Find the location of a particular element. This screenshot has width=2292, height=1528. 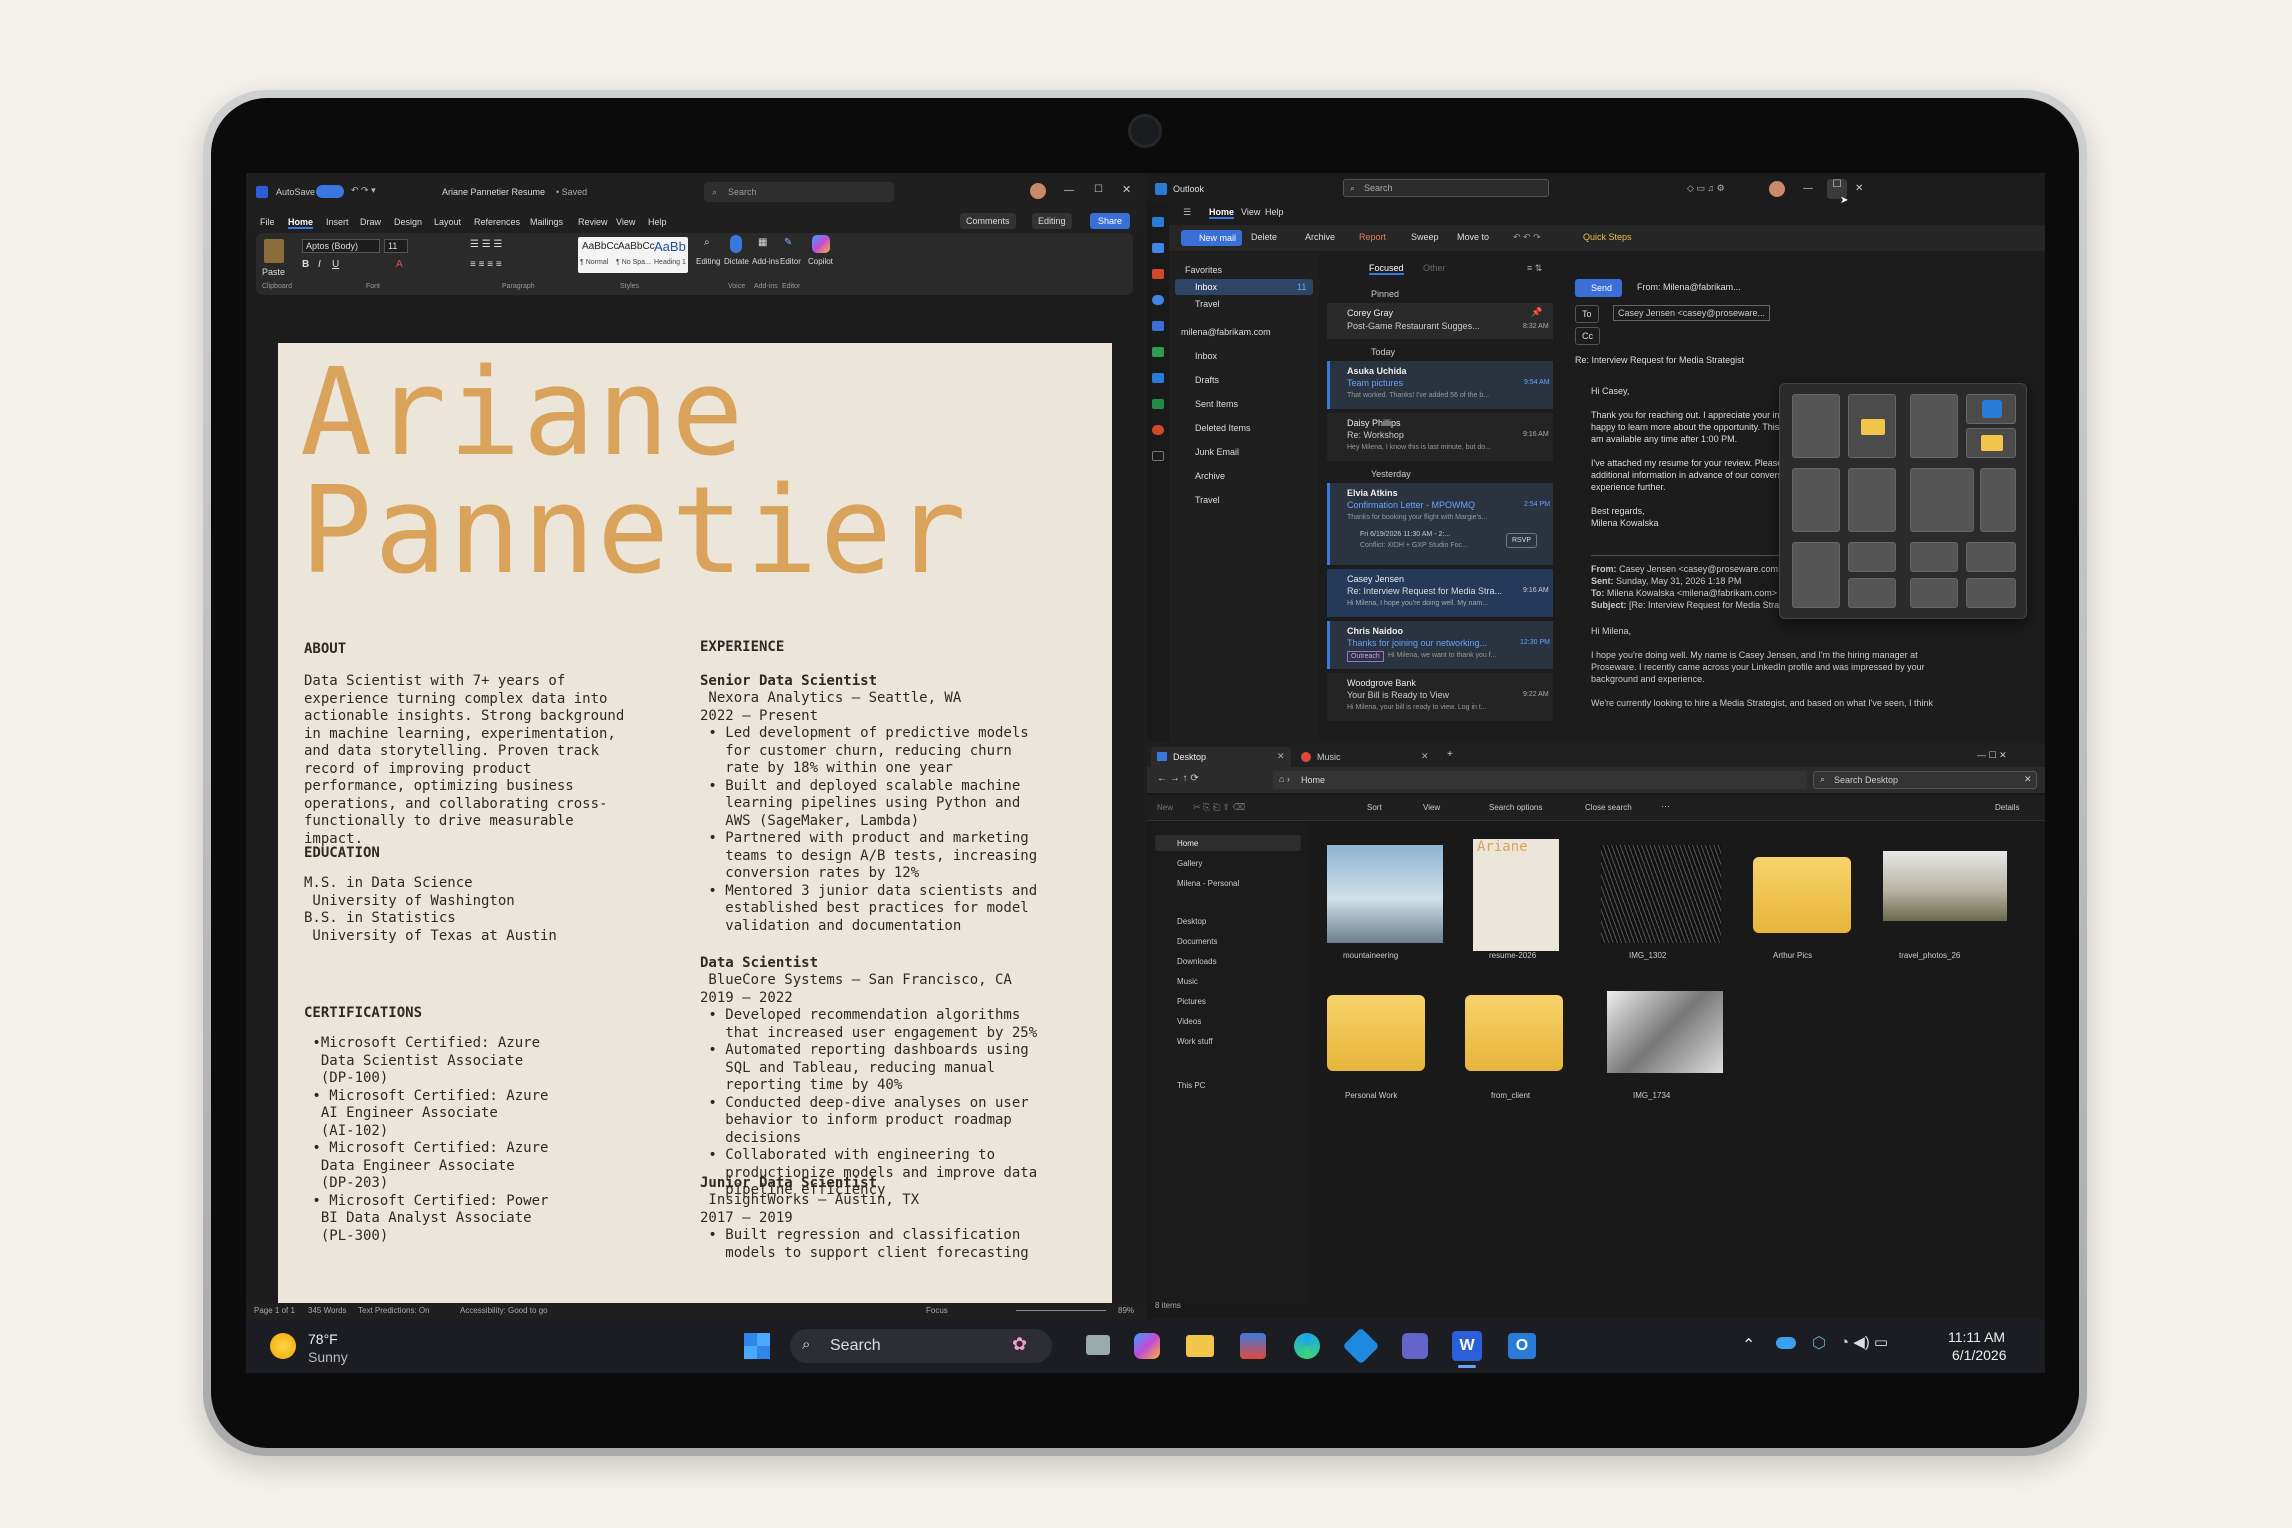

new-tab-icon: + is located at coordinates (1450, 754).